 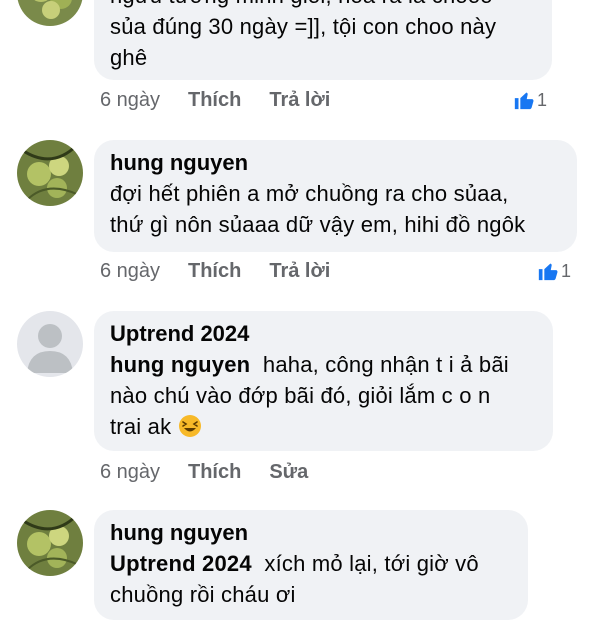 I want to click on comment-text: trai ak, so click(x=141, y=426).